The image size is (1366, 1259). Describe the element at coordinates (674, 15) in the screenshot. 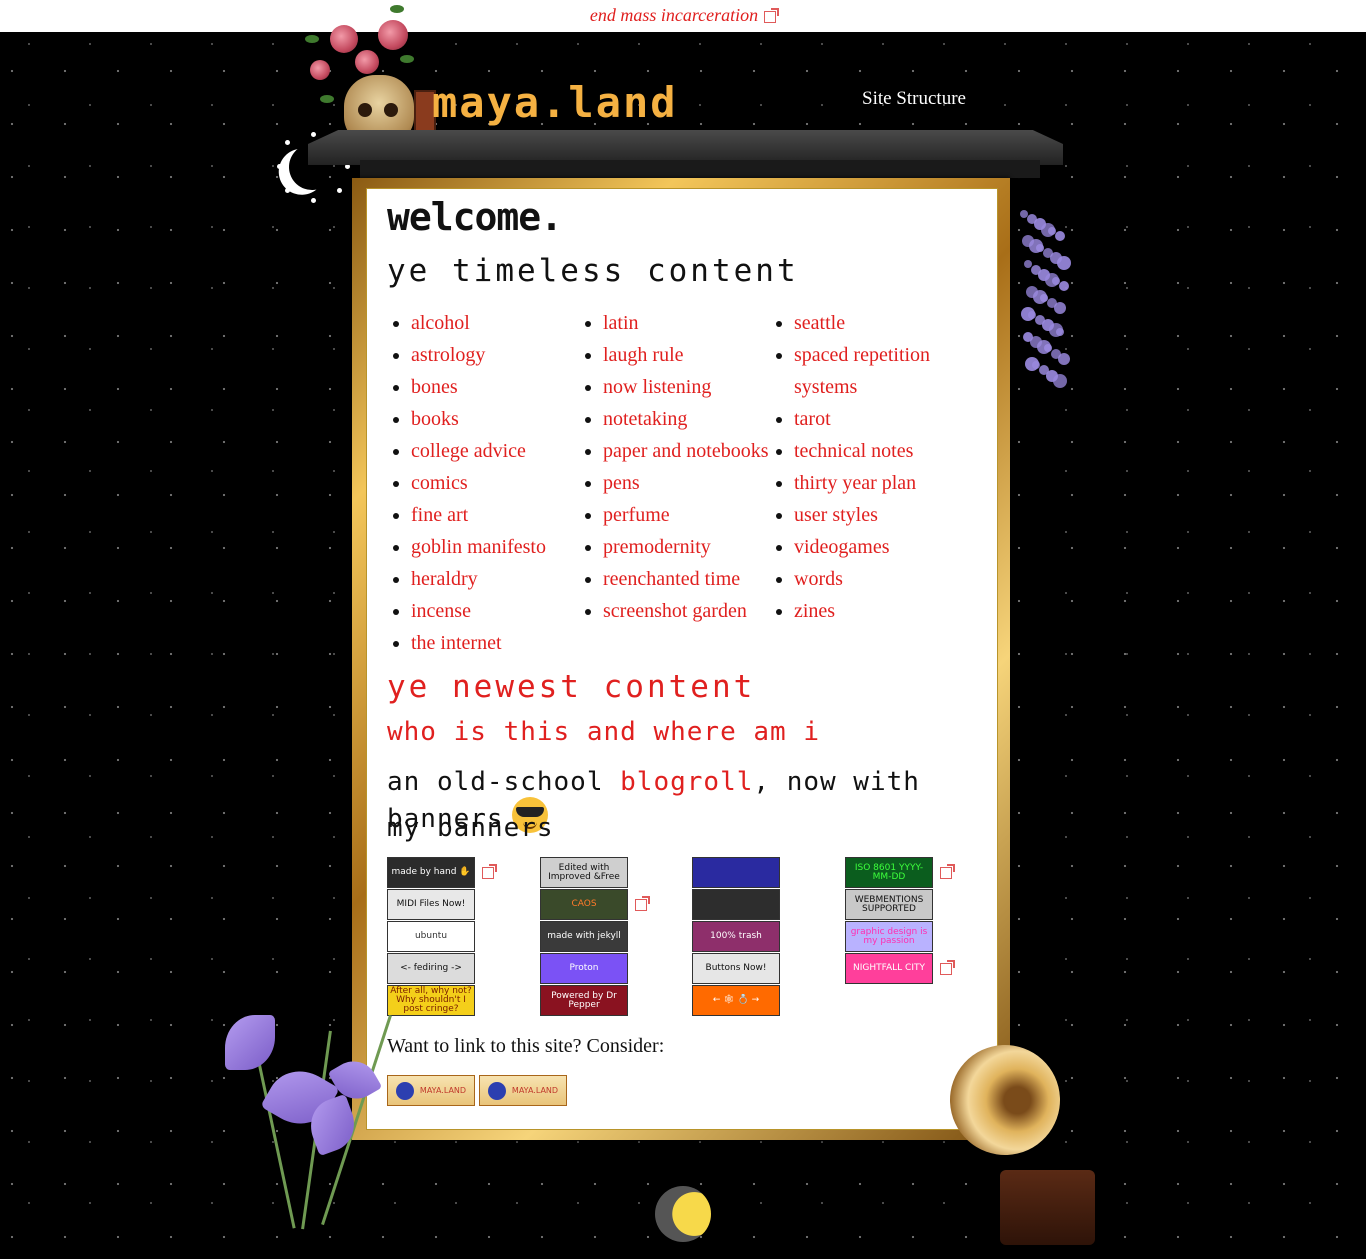

I see `top-link-text: end mass incarceration` at that location.